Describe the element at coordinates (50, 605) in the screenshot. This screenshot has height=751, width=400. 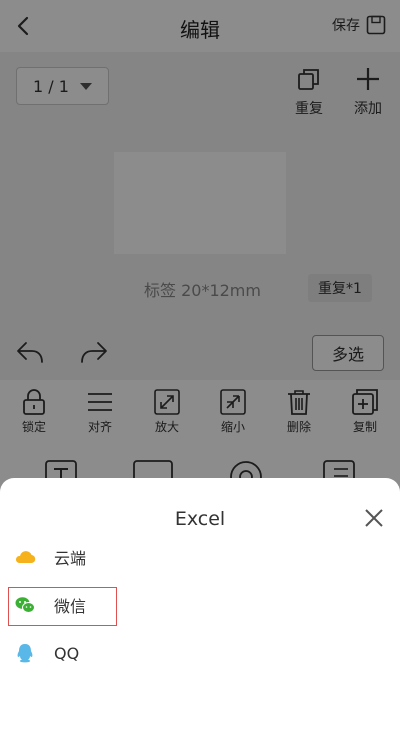
I see `option-wechat: 微信` at that location.